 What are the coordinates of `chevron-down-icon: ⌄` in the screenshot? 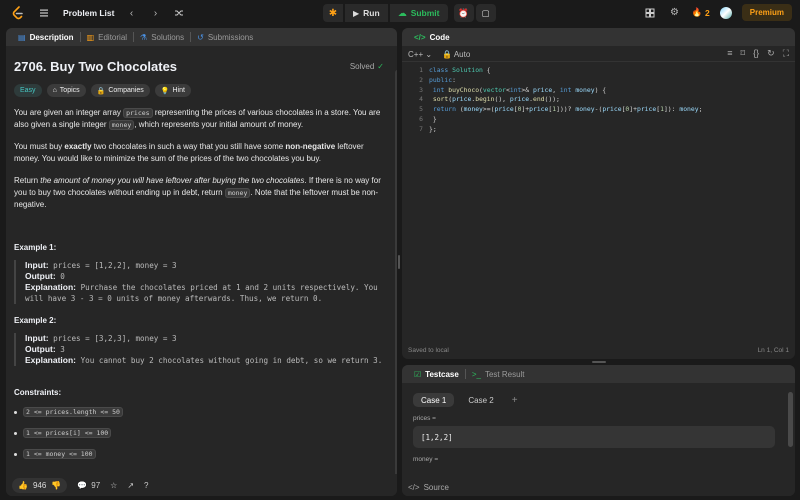 It's located at (429, 54).